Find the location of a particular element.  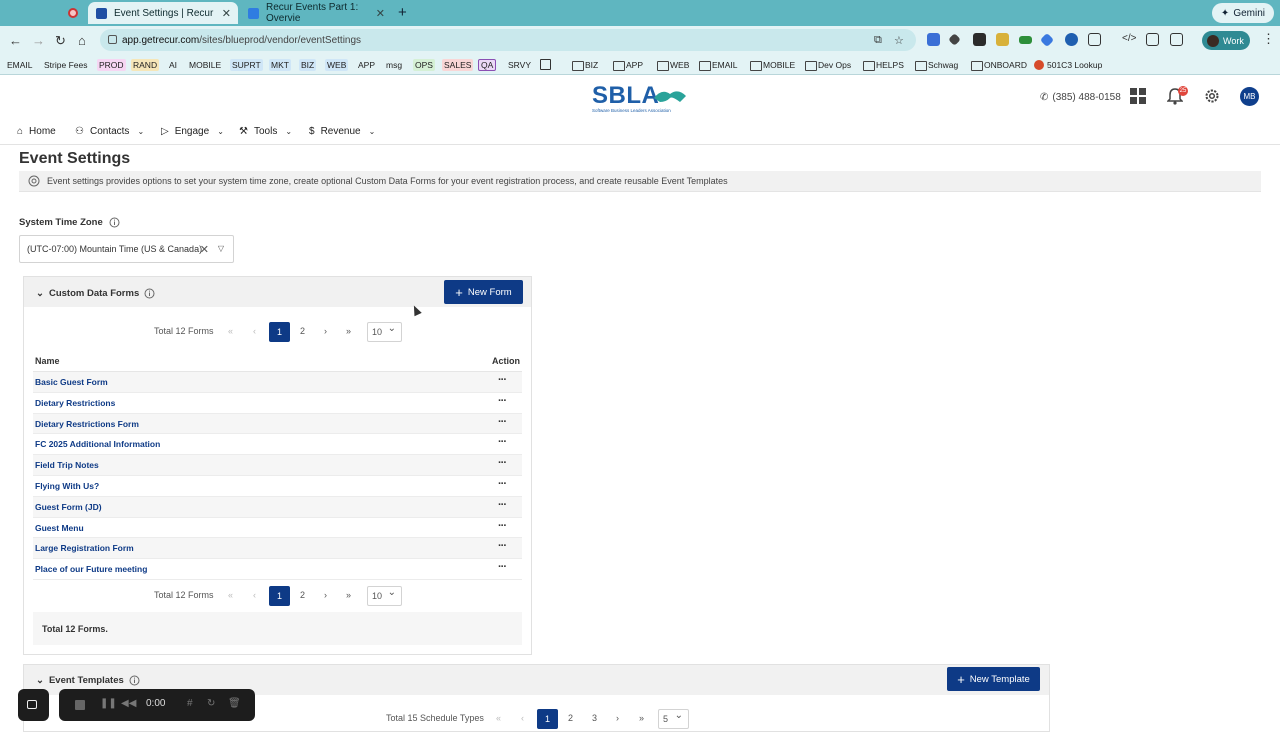

extension-yellow-icon is located at coordinates (1002, 39).